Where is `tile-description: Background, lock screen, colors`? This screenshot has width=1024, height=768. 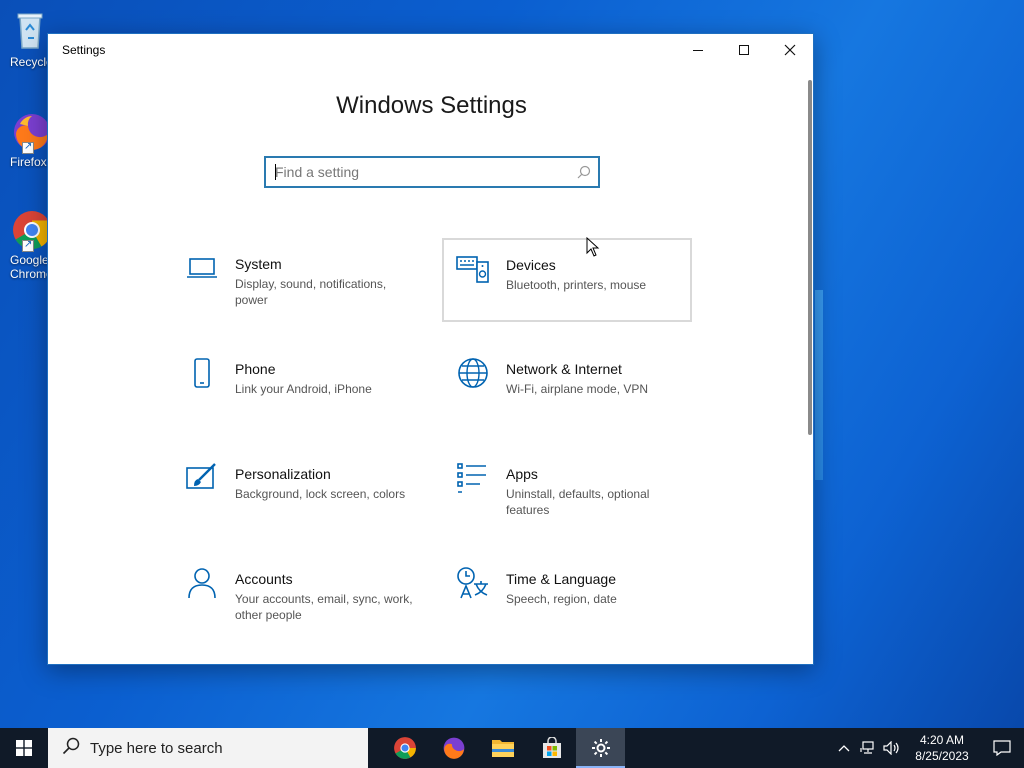
tile-description: Background, lock screen, colors is located at coordinates (320, 494).